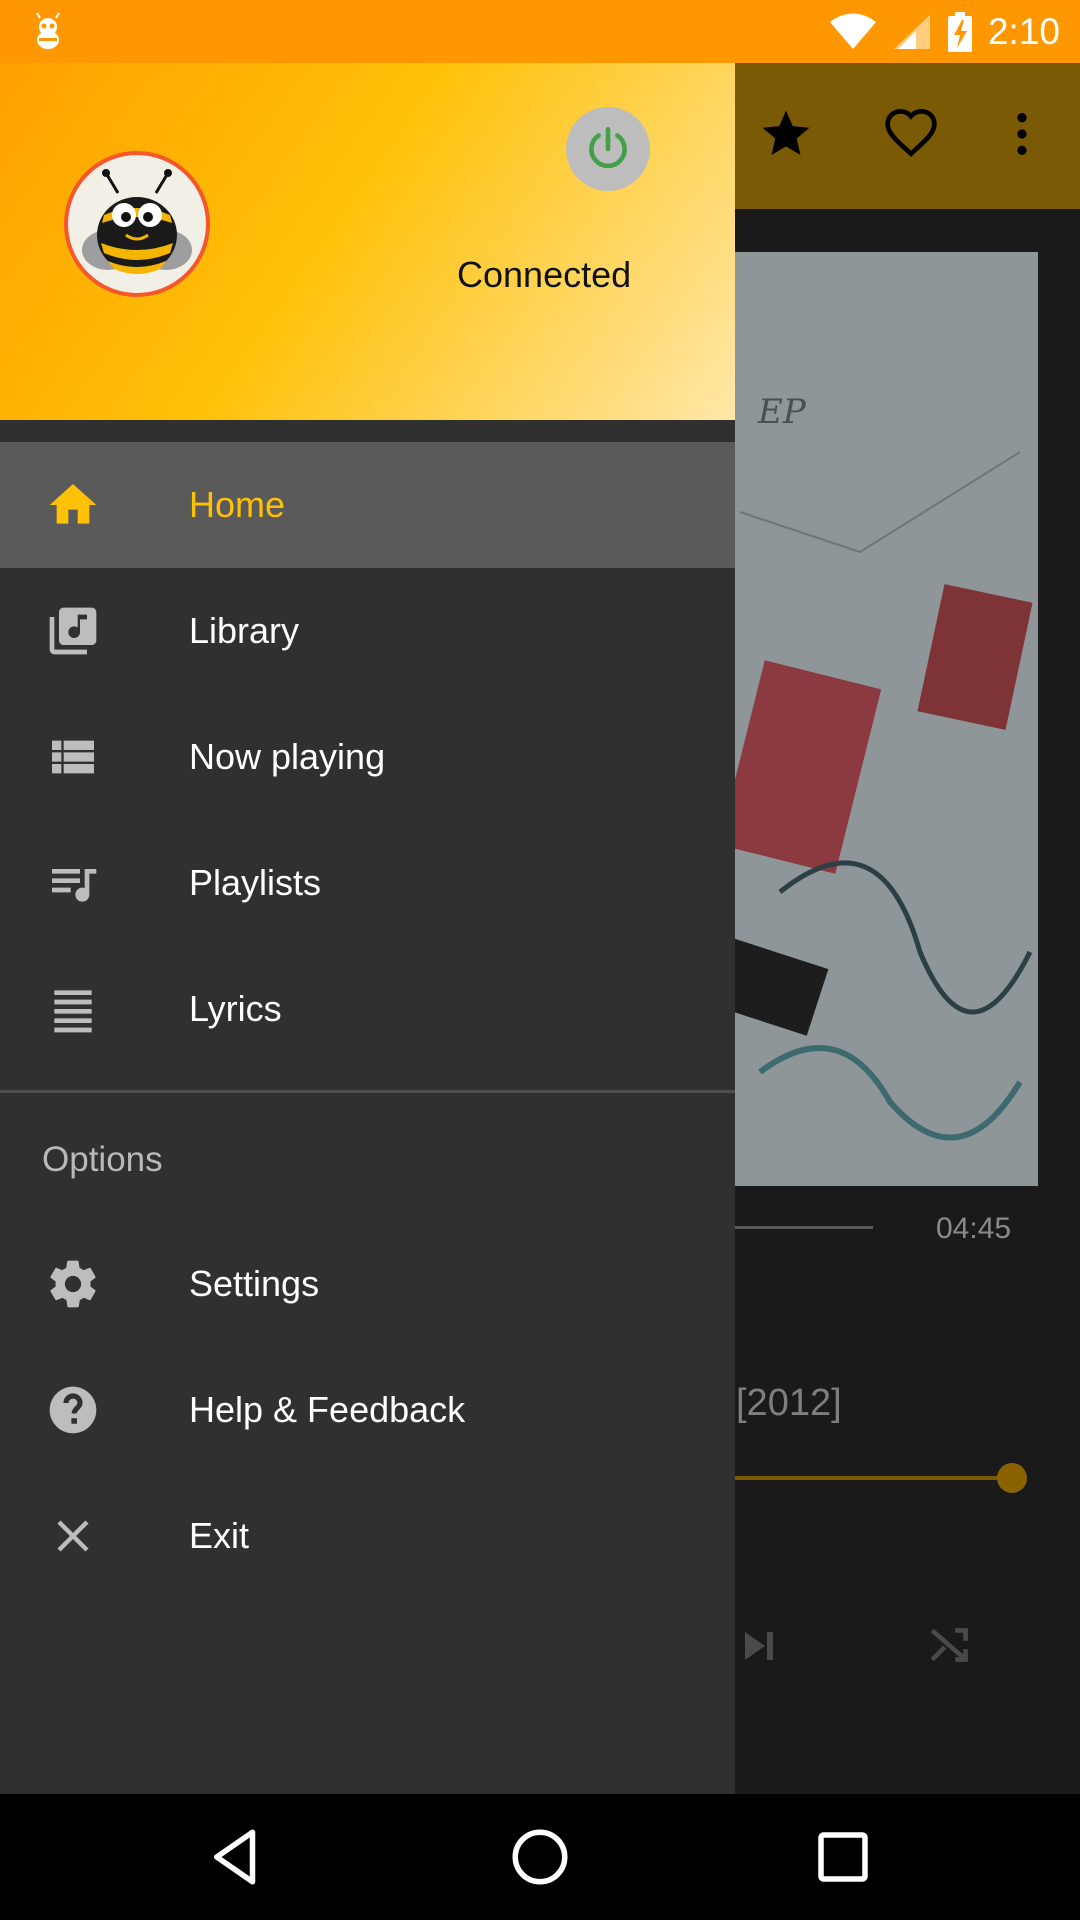 This screenshot has width=1080, height=1920. I want to click on more-vert-icon, so click(1022, 134).